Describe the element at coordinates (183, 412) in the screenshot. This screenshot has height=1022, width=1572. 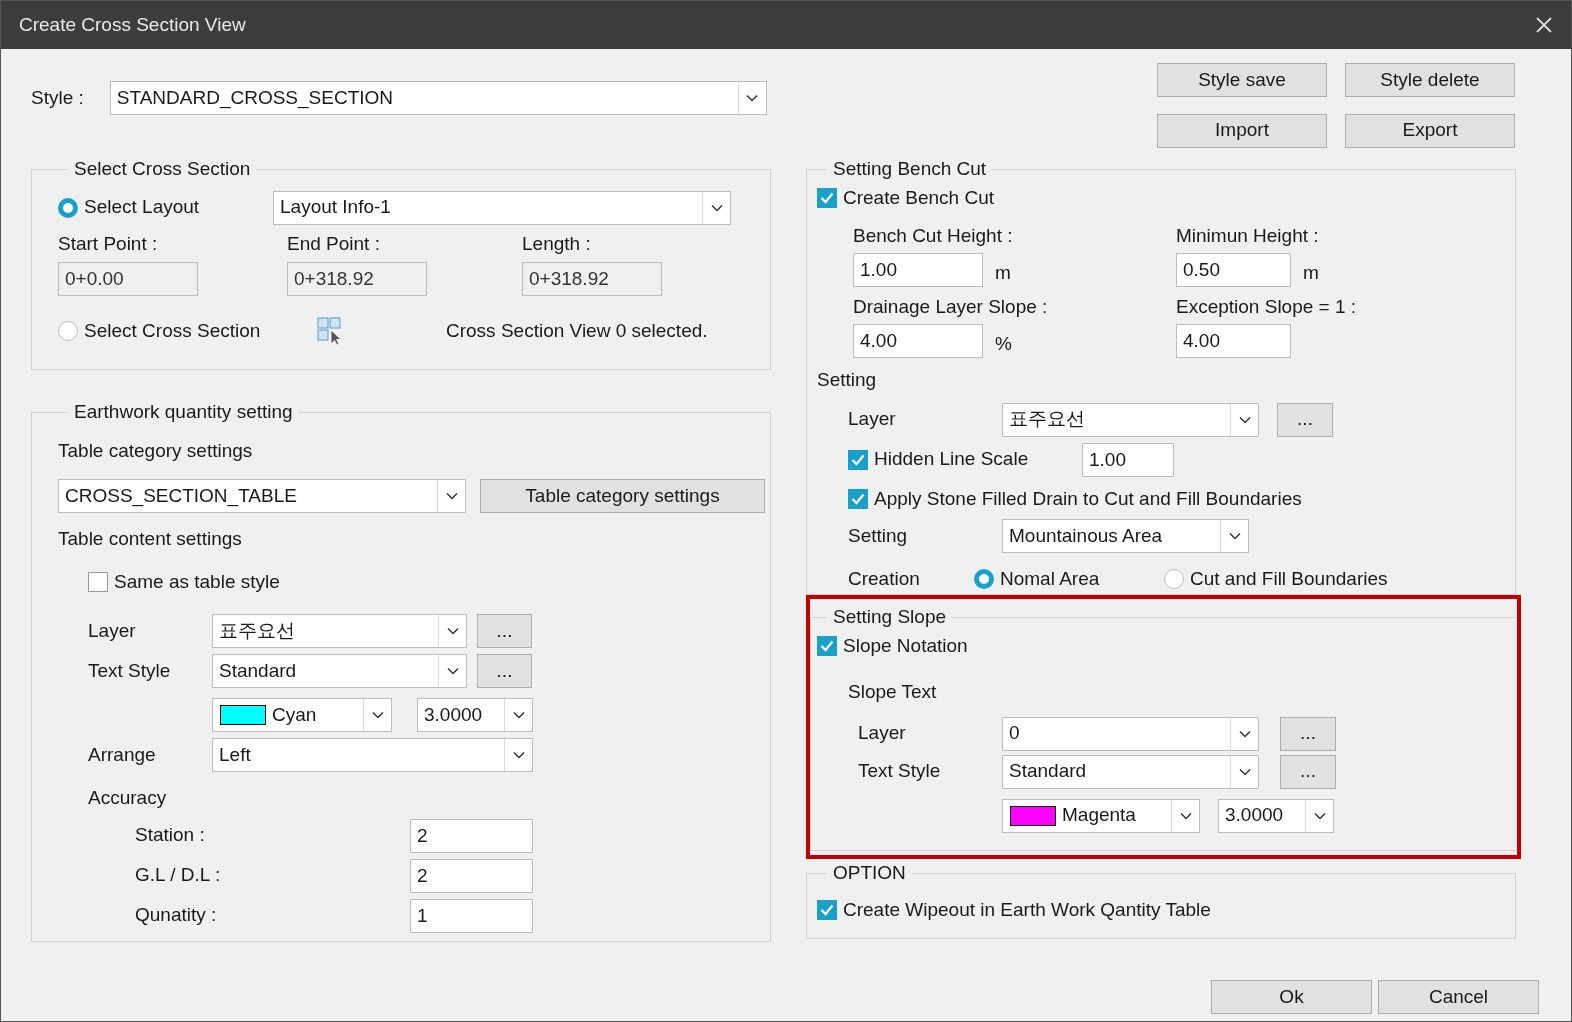
I see `group-title: Earthwork quantity setting` at that location.